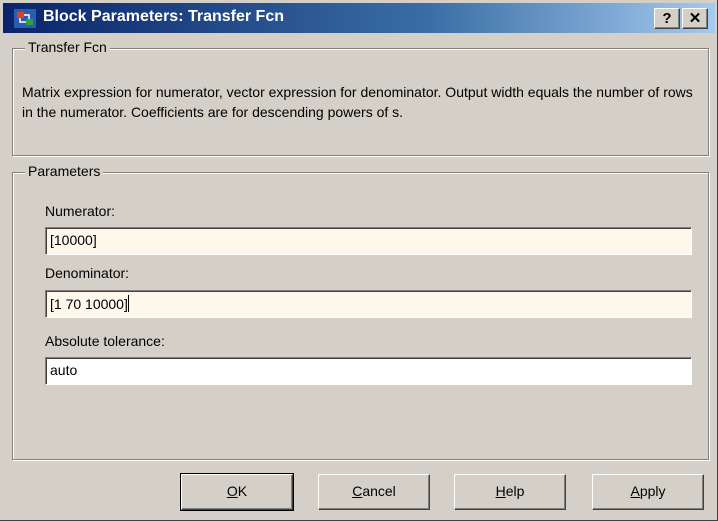 The image size is (718, 521). I want to click on simulink-block-icon, so click(25, 18).